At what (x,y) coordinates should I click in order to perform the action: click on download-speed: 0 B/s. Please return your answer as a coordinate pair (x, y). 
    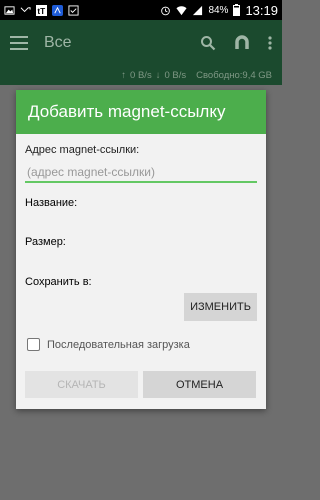
    Looking at the image, I should click on (175, 75).